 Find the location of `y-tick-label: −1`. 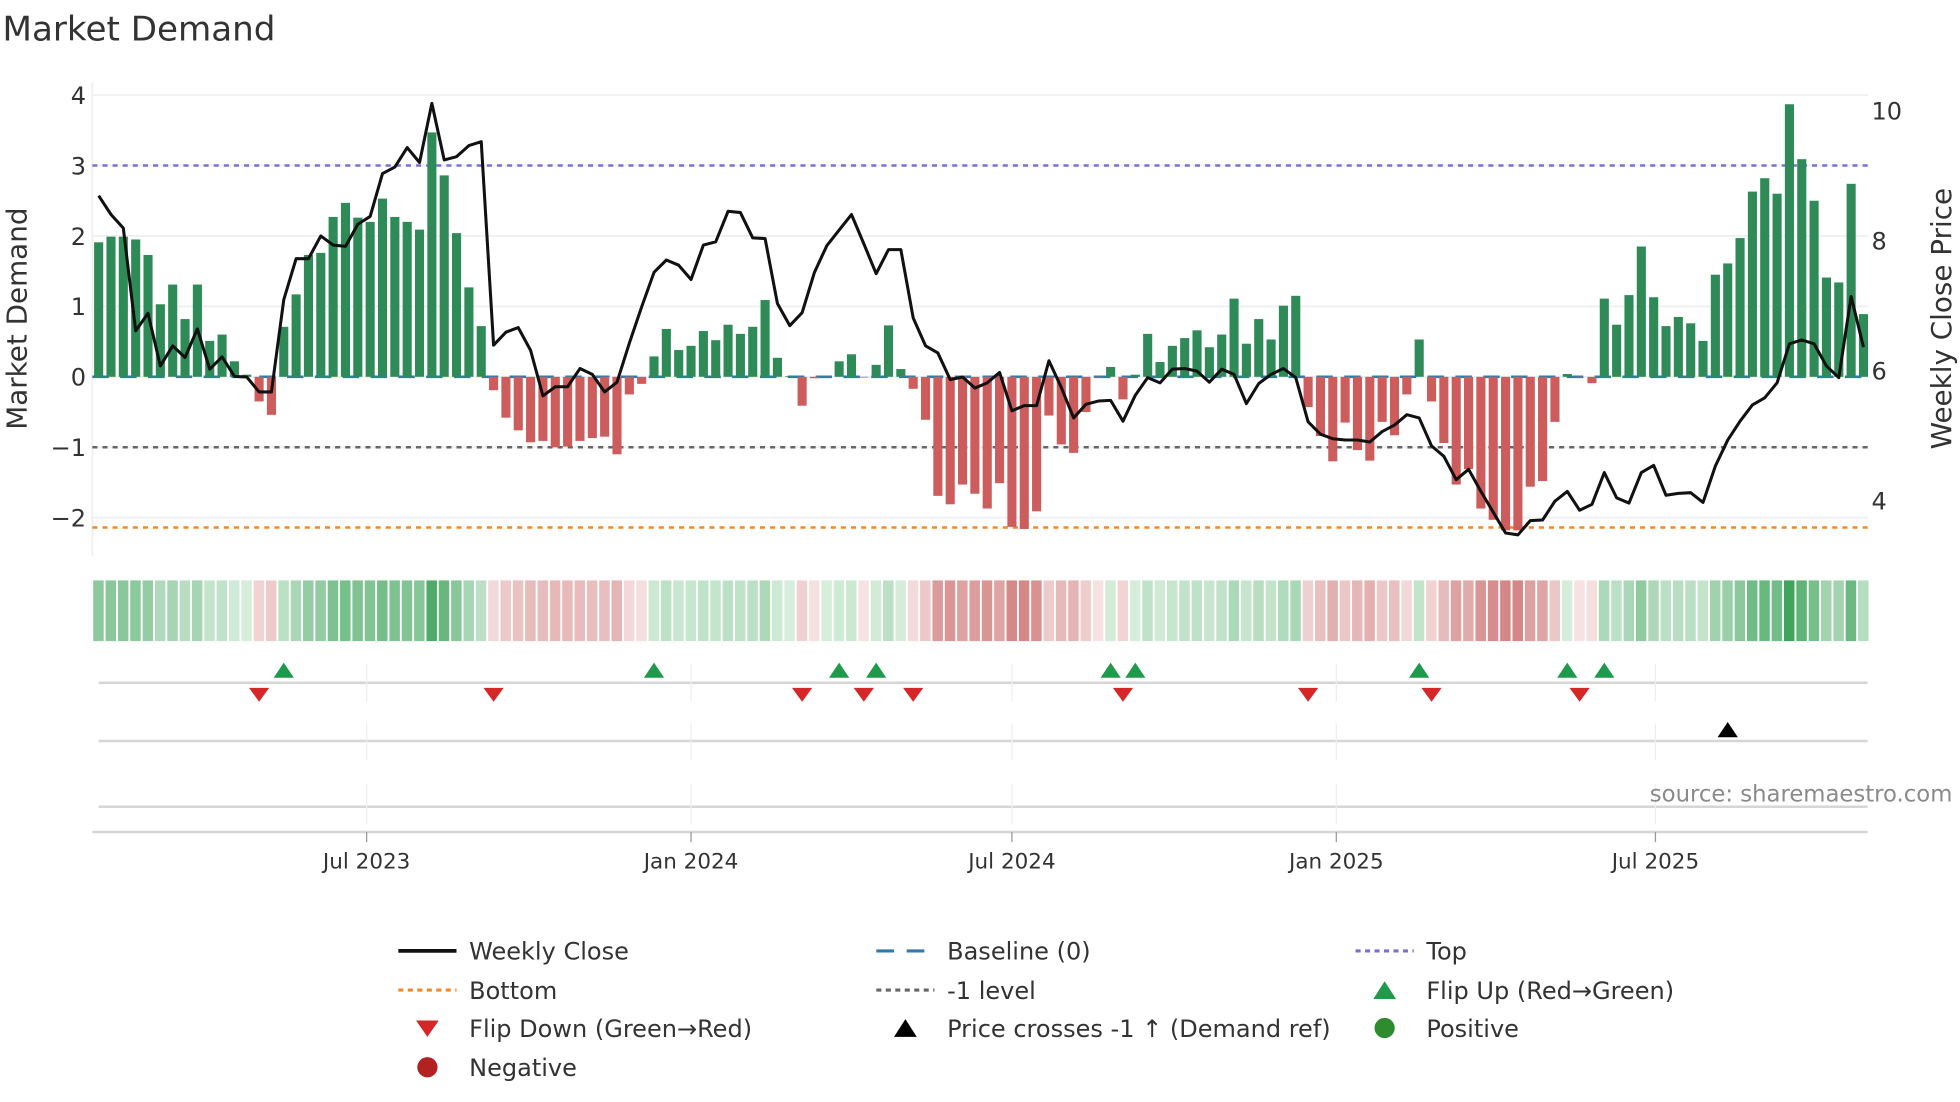

y-tick-label: −1 is located at coordinates (68, 448).